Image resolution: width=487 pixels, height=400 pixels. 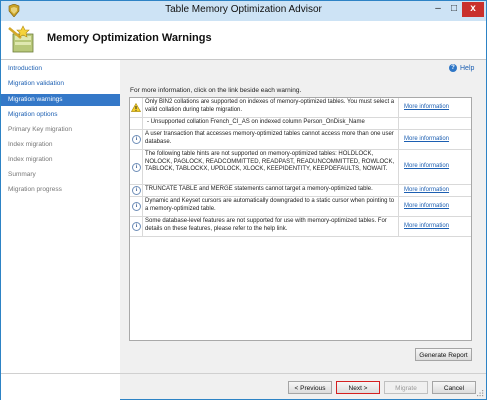 What do you see at coordinates (60, 100) in the screenshot?
I see `sidebar-item-migration-warnings: Migration warnings` at bounding box center [60, 100].